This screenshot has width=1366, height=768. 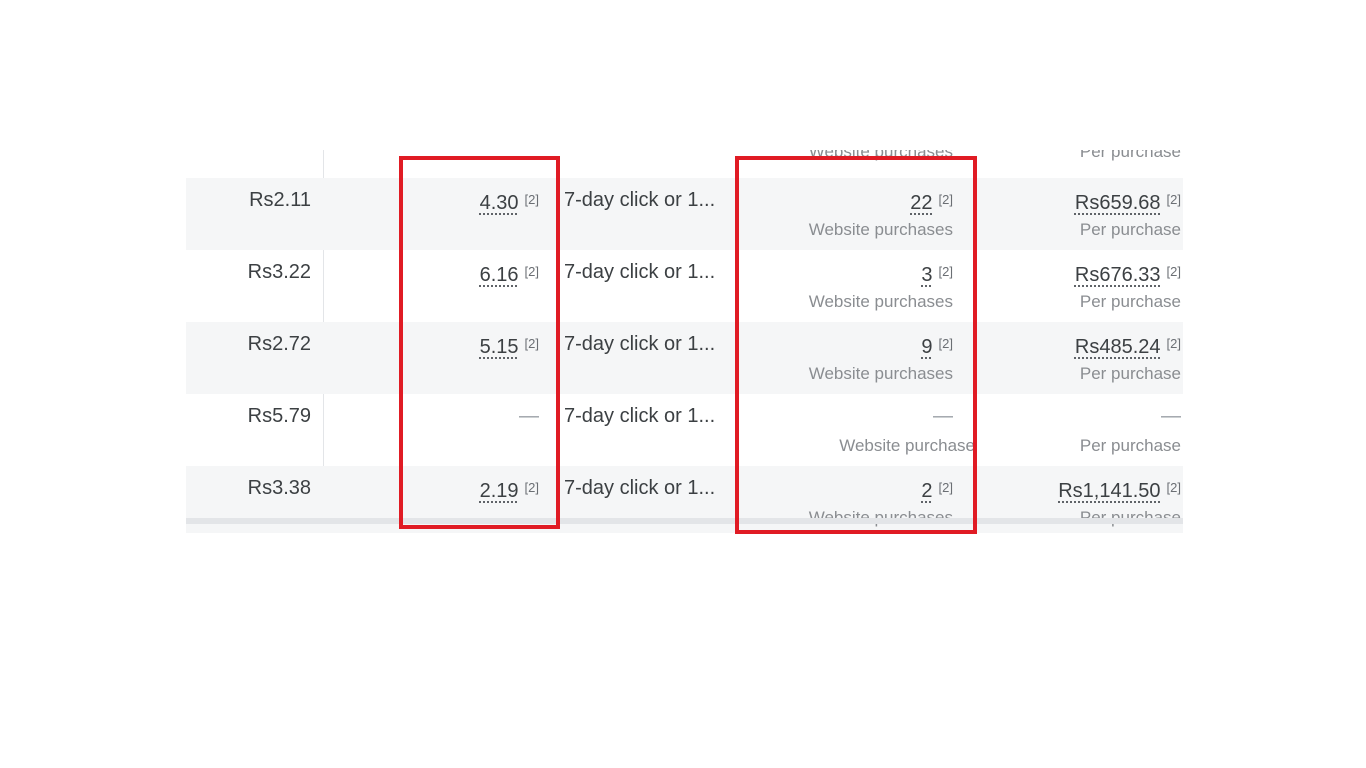 I want to click on cost-empty-dash: —, so click(x=1171, y=416).